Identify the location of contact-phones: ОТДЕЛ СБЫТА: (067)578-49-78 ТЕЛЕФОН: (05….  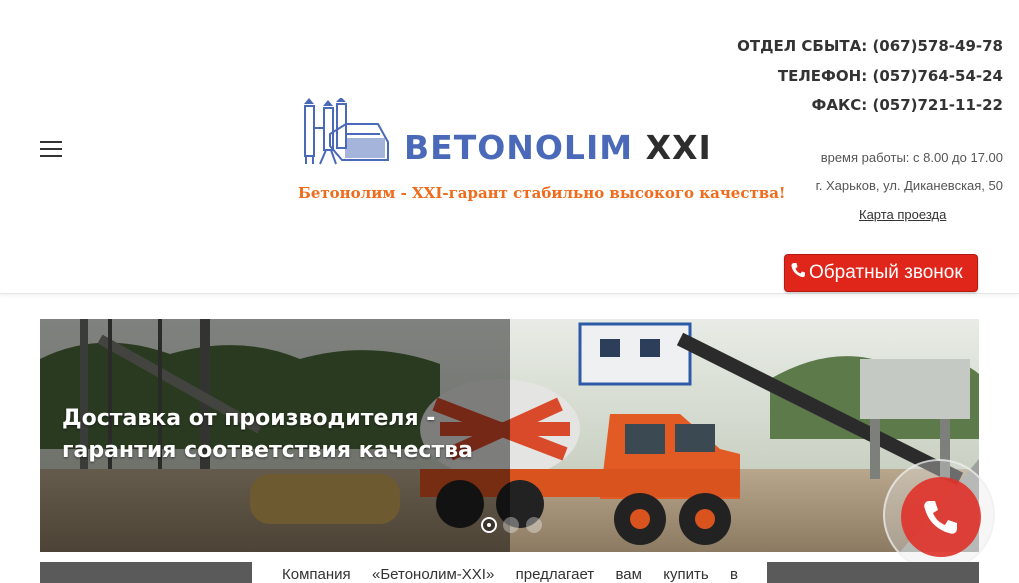
(870, 80).